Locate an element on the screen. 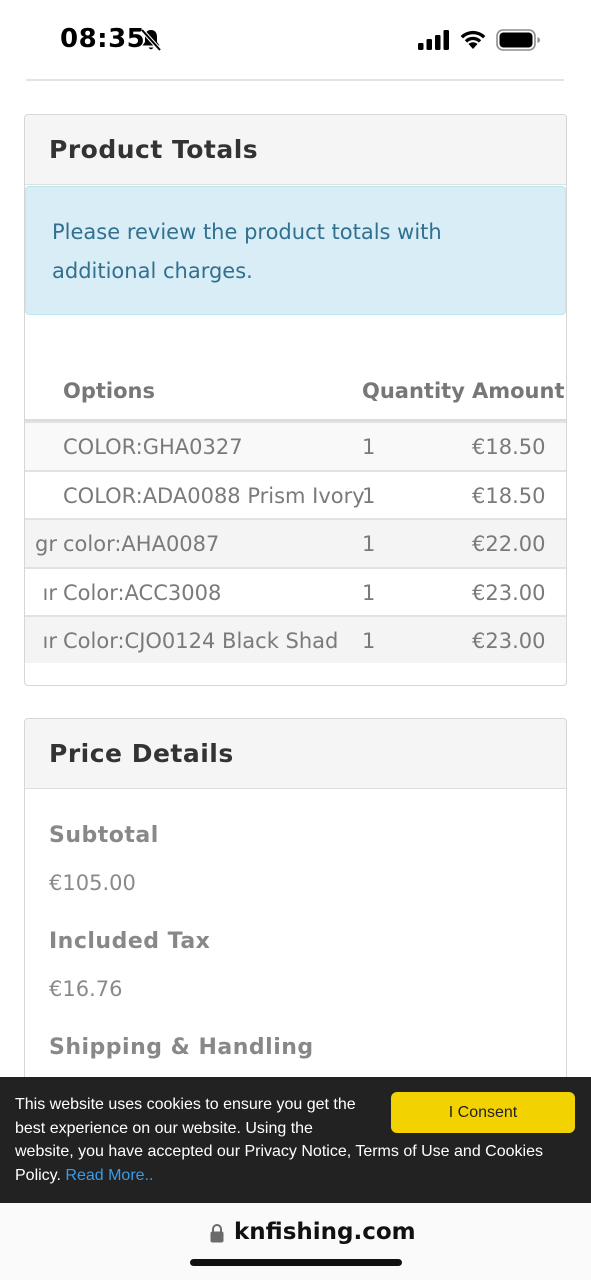 The width and height of the screenshot is (591, 1280). read-more-link: Read More.. is located at coordinates (109, 1175).